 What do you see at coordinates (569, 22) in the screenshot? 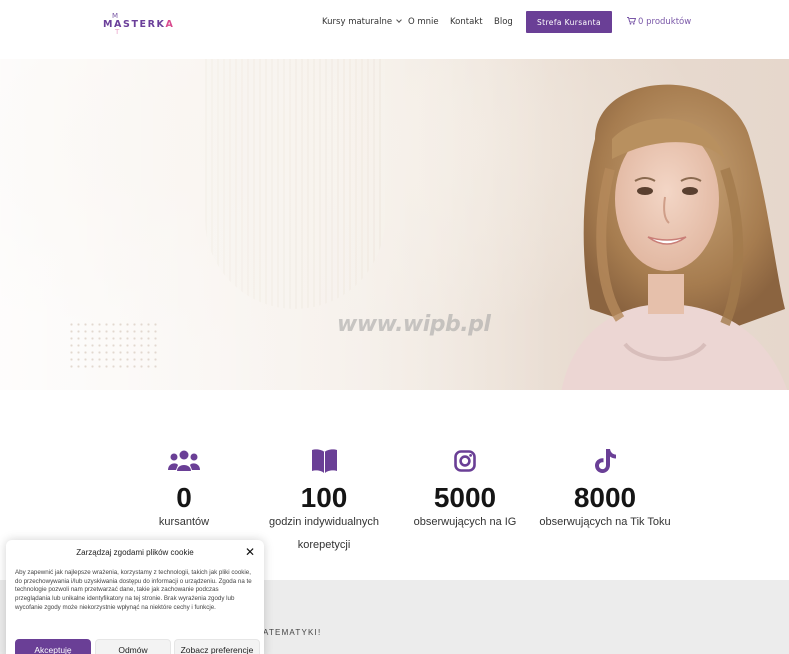
I see `strefa-kursanta-button: Strefa Kursanta` at bounding box center [569, 22].